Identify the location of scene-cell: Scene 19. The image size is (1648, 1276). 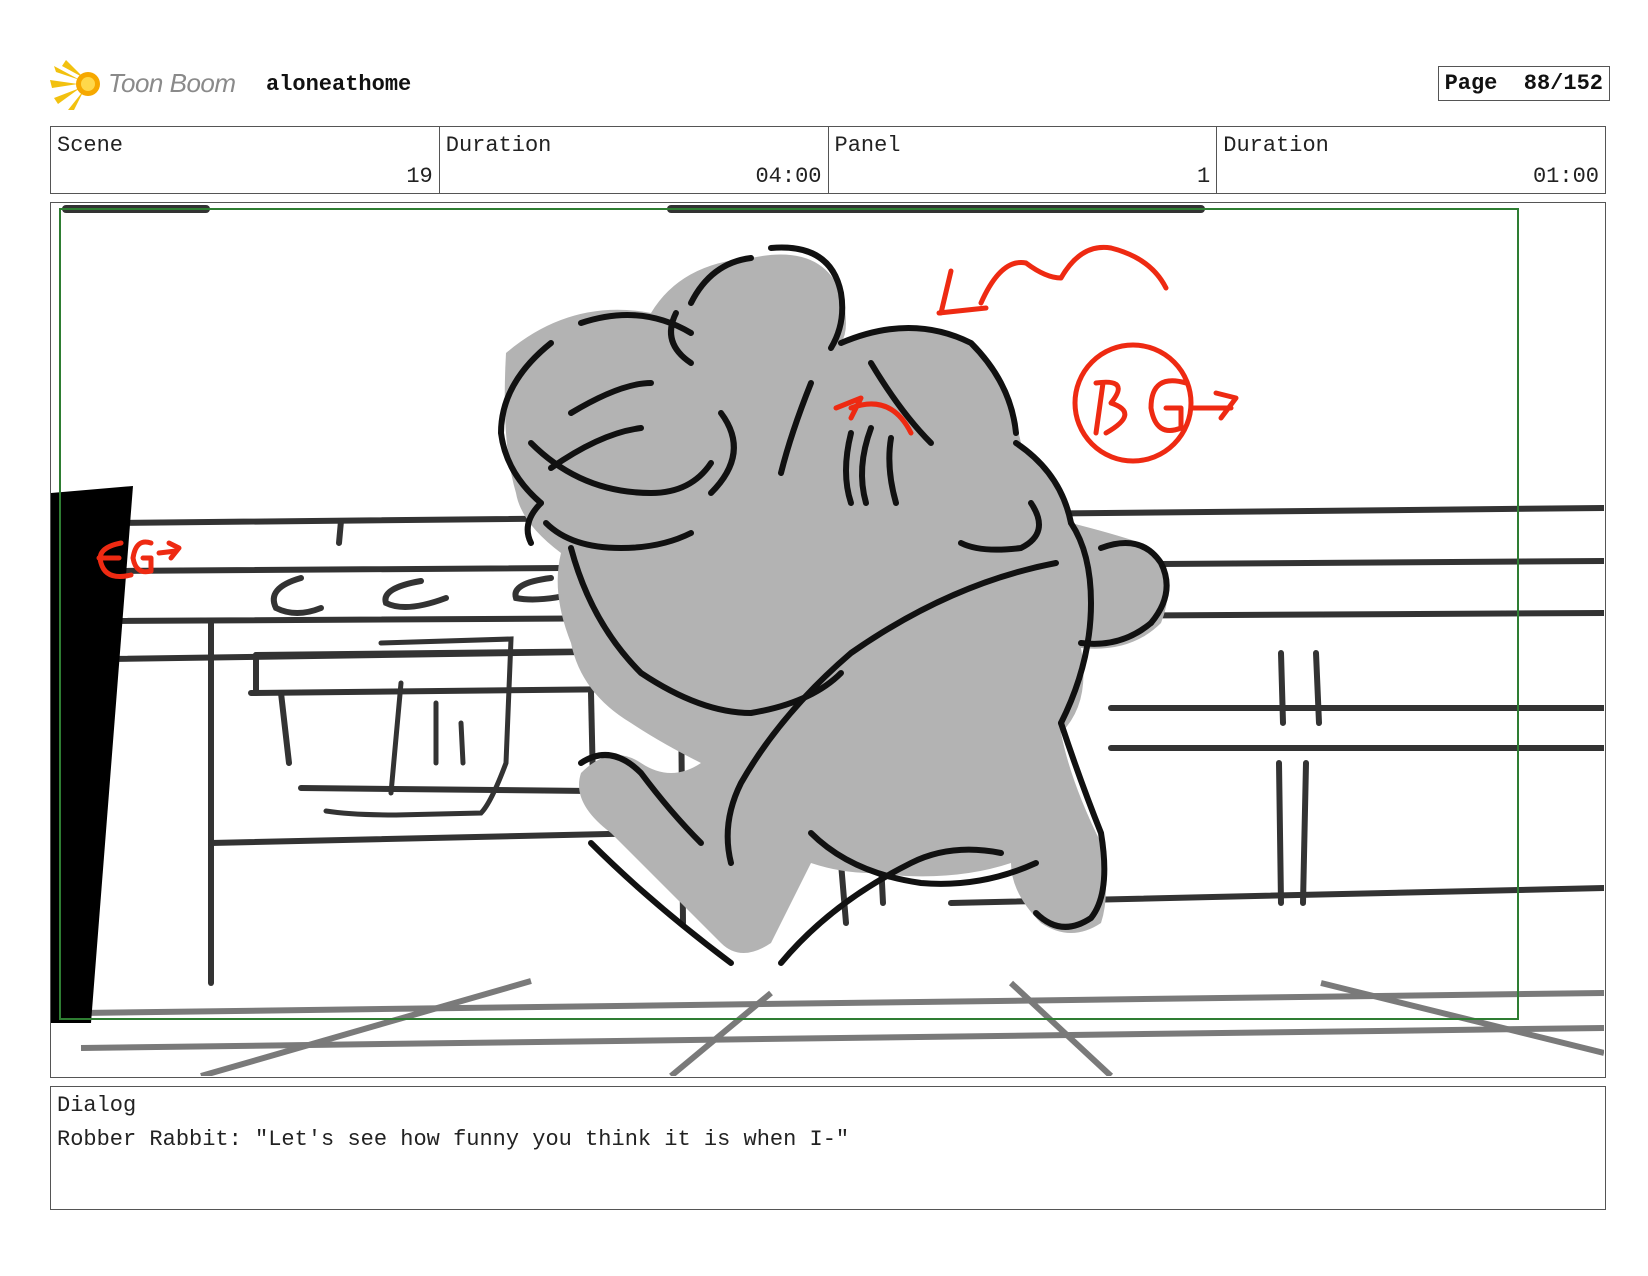
(245, 160).